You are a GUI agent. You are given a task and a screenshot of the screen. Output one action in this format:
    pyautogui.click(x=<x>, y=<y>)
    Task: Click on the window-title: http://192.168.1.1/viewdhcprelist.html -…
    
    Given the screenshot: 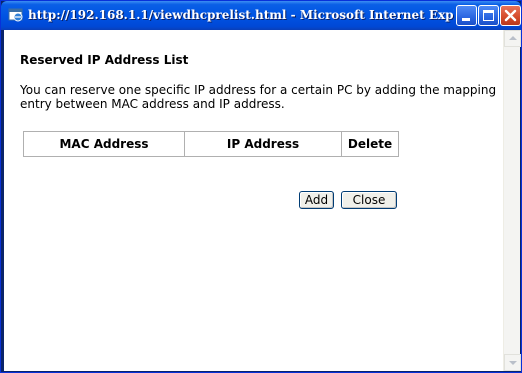 What is the action you would take?
    pyautogui.click(x=241, y=15)
    